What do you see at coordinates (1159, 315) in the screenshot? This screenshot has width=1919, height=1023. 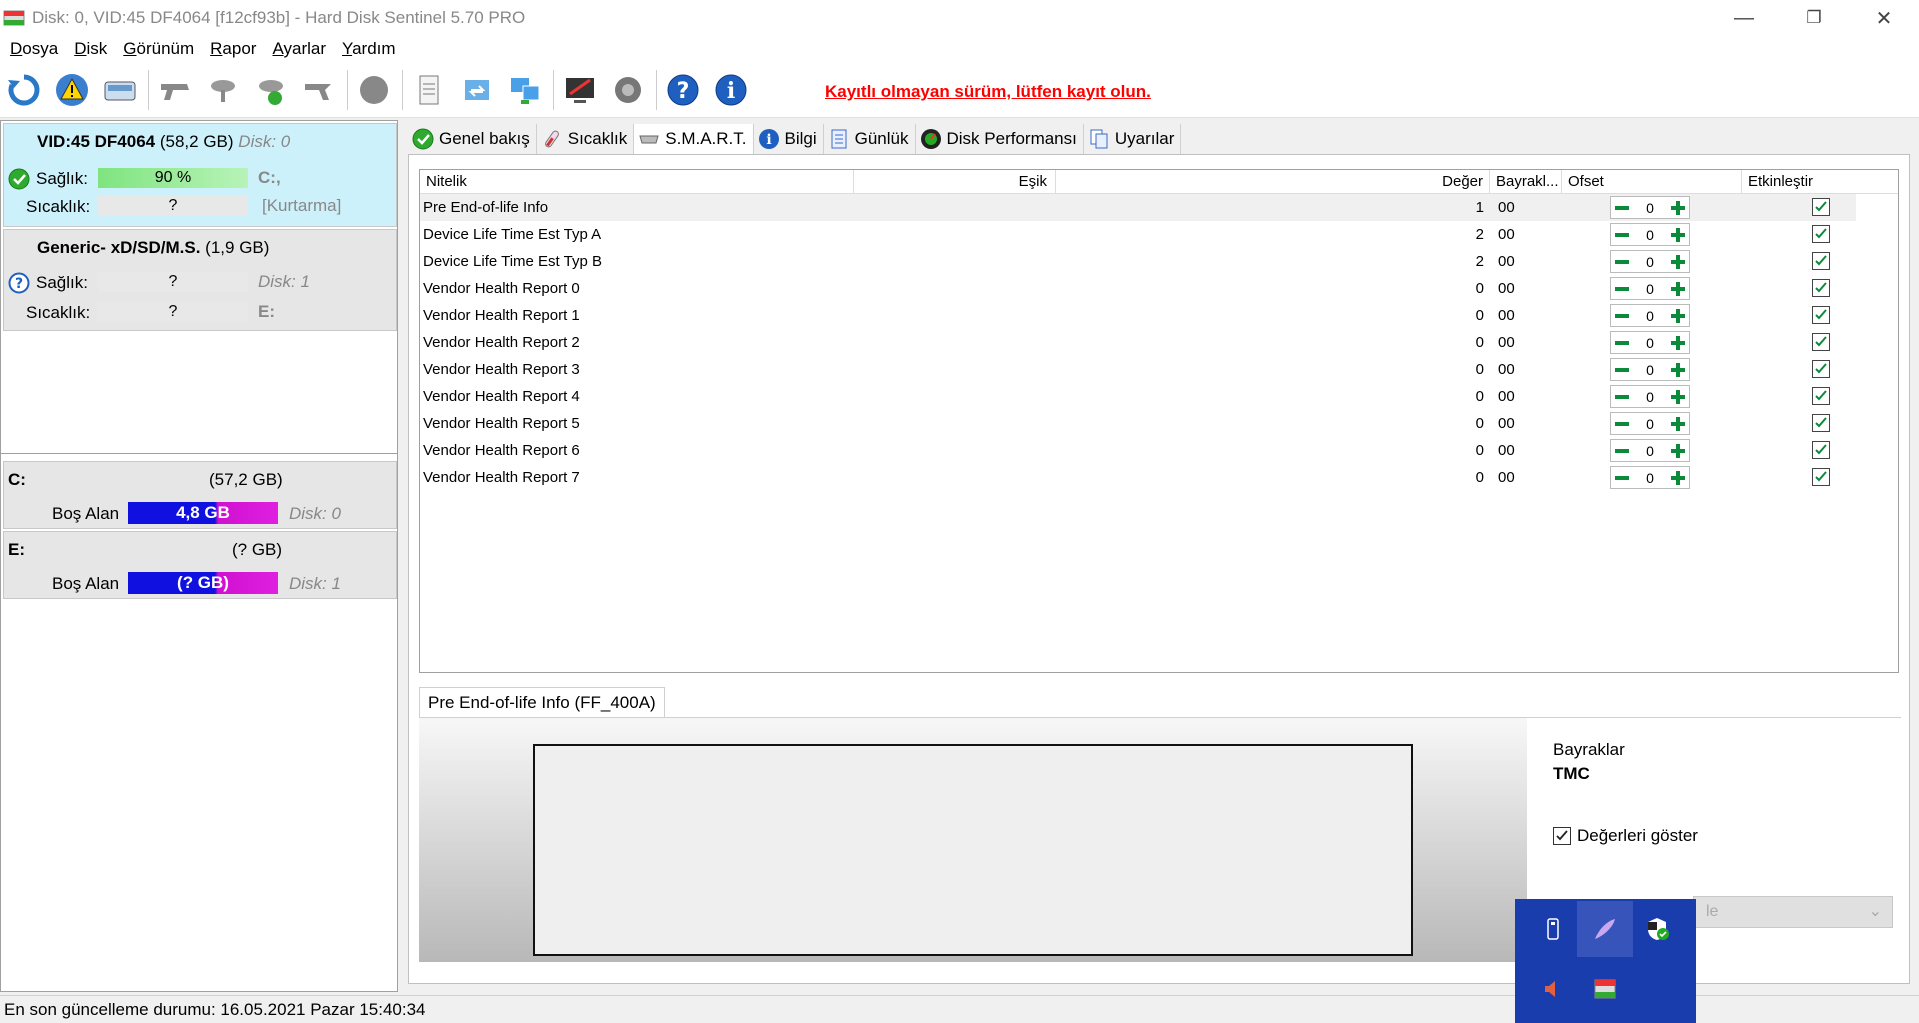 I see `table-row: Vendor Health Report 1 0 00 0` at bounding box center [1159, 315].